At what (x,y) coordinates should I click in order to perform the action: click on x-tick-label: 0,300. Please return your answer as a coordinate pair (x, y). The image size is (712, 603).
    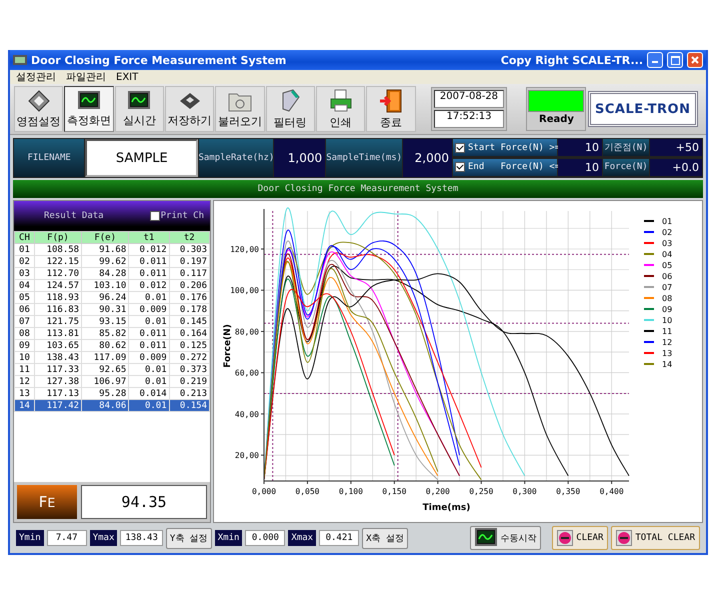
    Looking at the image, I should click on (524, 491).